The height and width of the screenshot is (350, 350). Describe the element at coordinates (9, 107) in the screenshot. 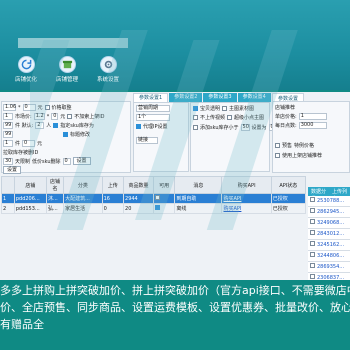

I see `price-mult-input: 1.06` at that location.